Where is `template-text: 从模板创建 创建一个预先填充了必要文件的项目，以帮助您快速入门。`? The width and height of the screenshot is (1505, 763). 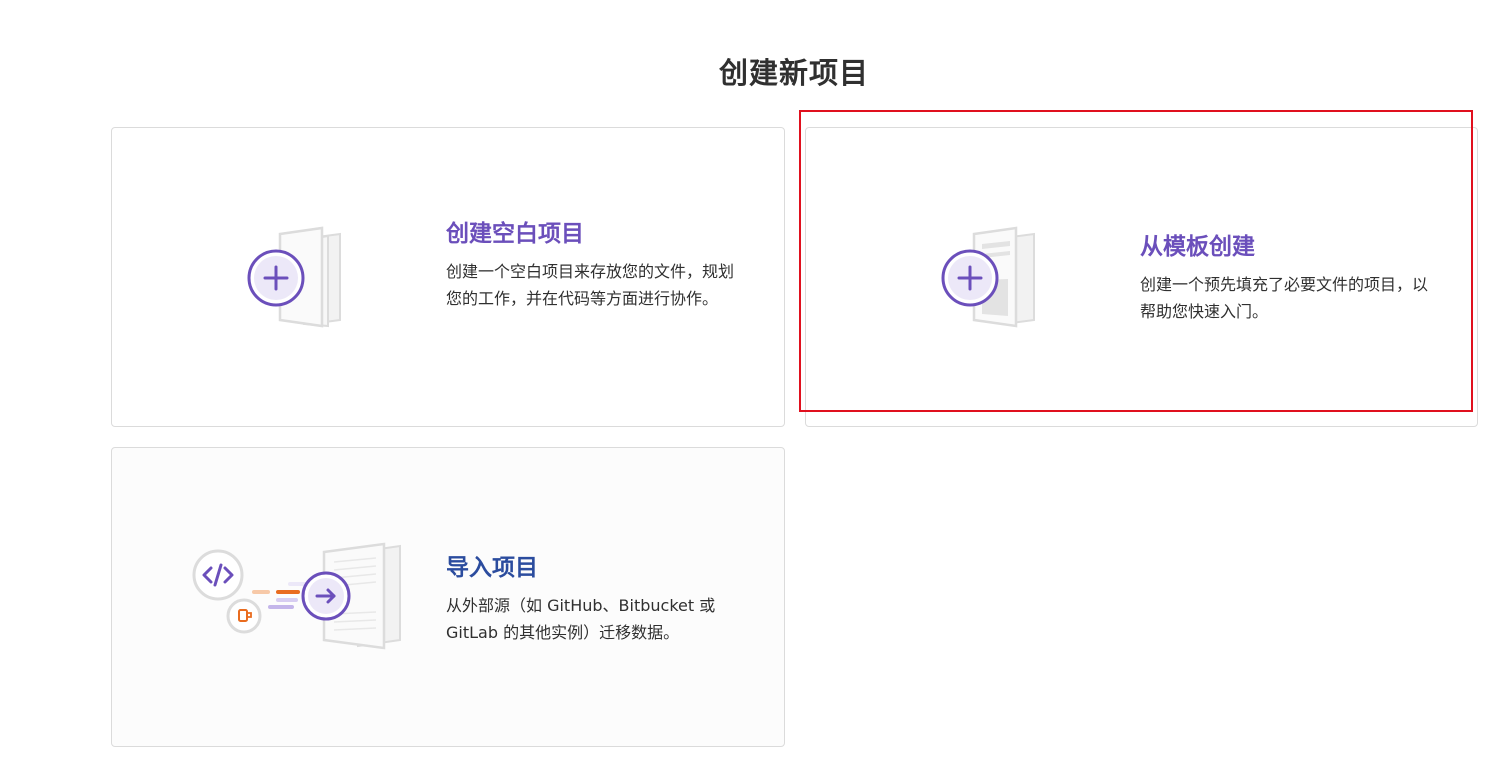 template-text: 从模板创建 创建一个预先填充了必要文件的项目，以帮助您快速入门。 is located at coordinates (1285, 278).